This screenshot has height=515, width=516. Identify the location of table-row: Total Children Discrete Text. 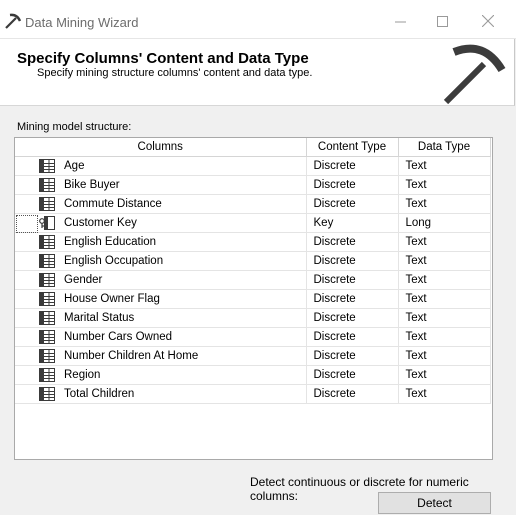
(253, 394).